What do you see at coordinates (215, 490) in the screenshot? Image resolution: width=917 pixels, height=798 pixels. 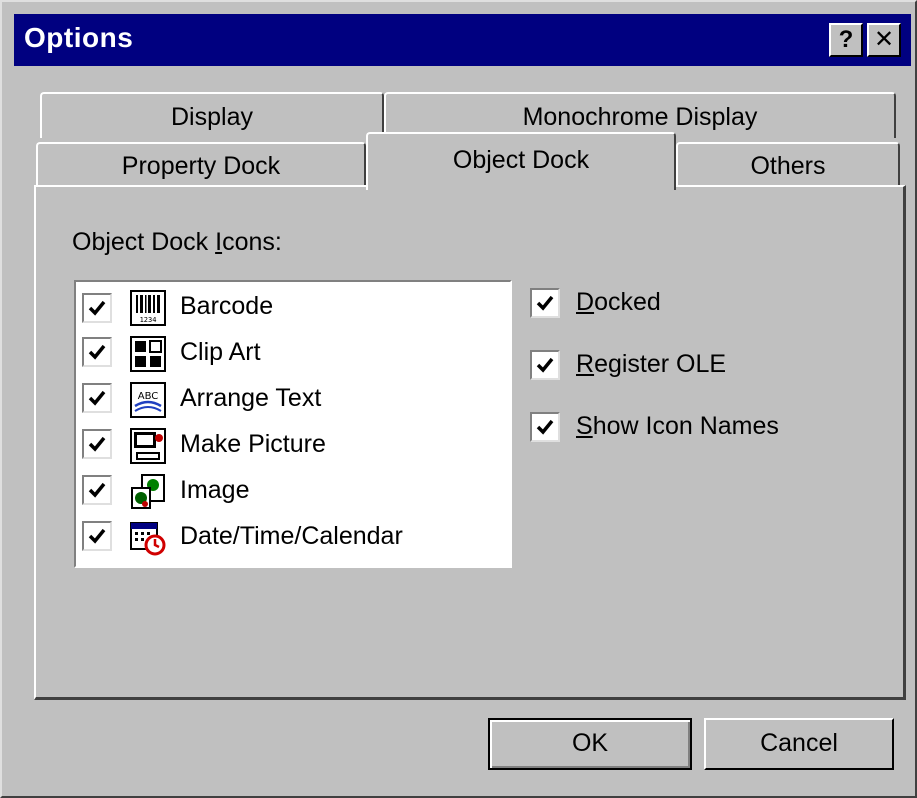 I see `list-item-label: Image` at bounding box center [215, 490].